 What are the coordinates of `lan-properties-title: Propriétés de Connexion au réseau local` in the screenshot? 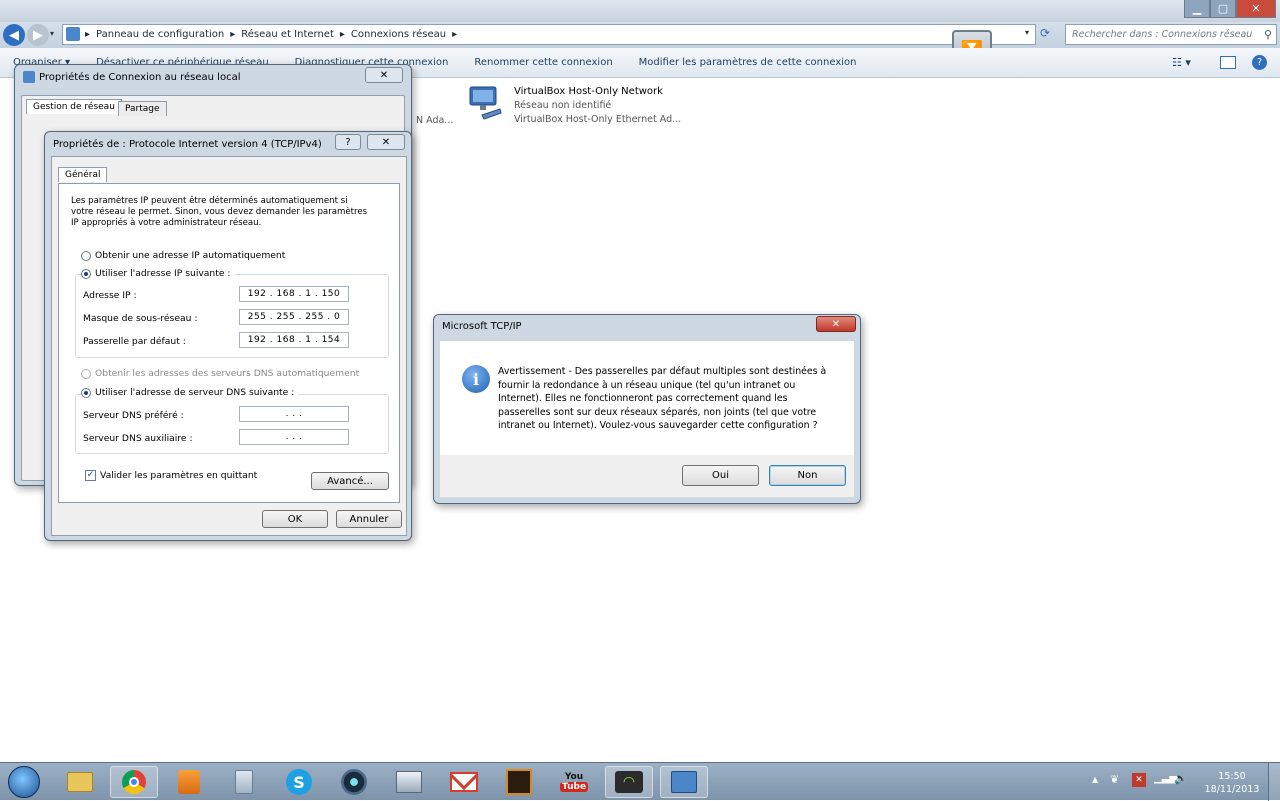 It's located at (140, 77).